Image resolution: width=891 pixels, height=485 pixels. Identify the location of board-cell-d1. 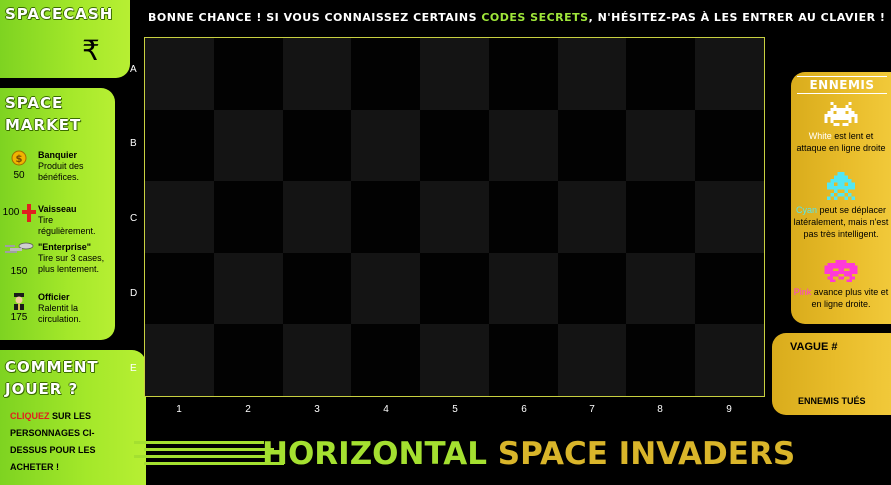
(179, 288).